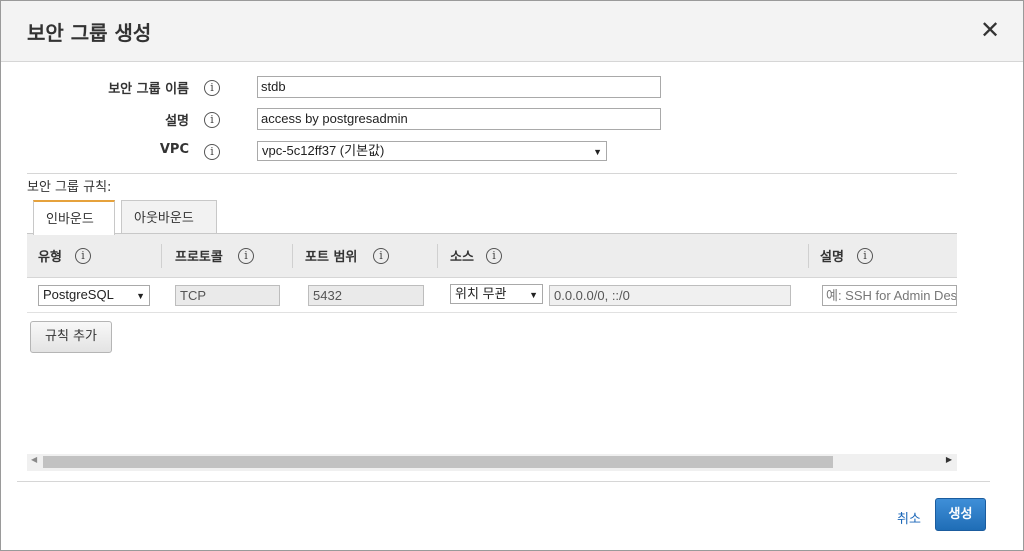 The height and width of the screenshot is (551, 1024). Describe the element at coordinates (889, 295) in the screenshot. I see `rule-description-input: 예: SSH for Admin Desktop` at that location.